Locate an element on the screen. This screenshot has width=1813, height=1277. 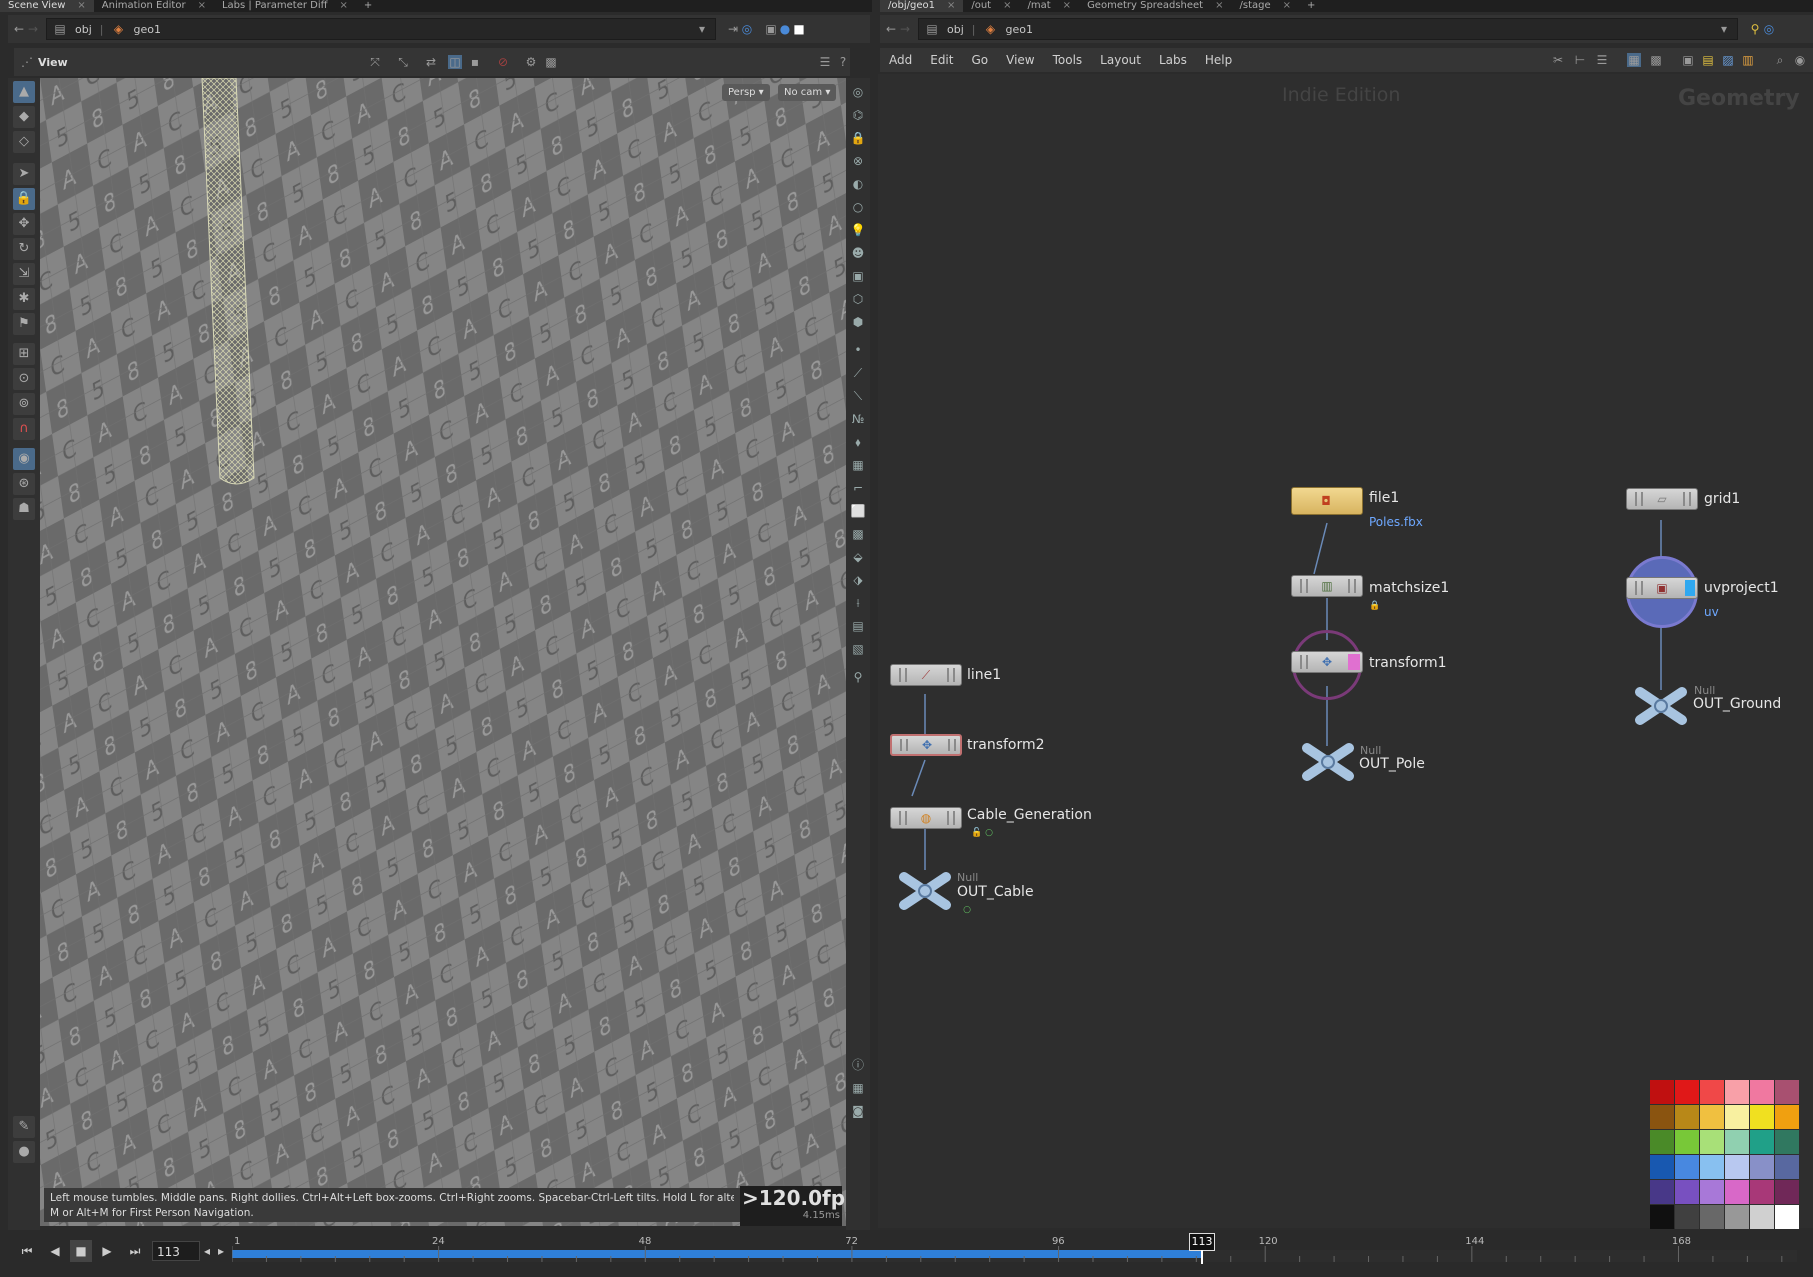
menu-edit: Edit is located at coordinates (941, 60).